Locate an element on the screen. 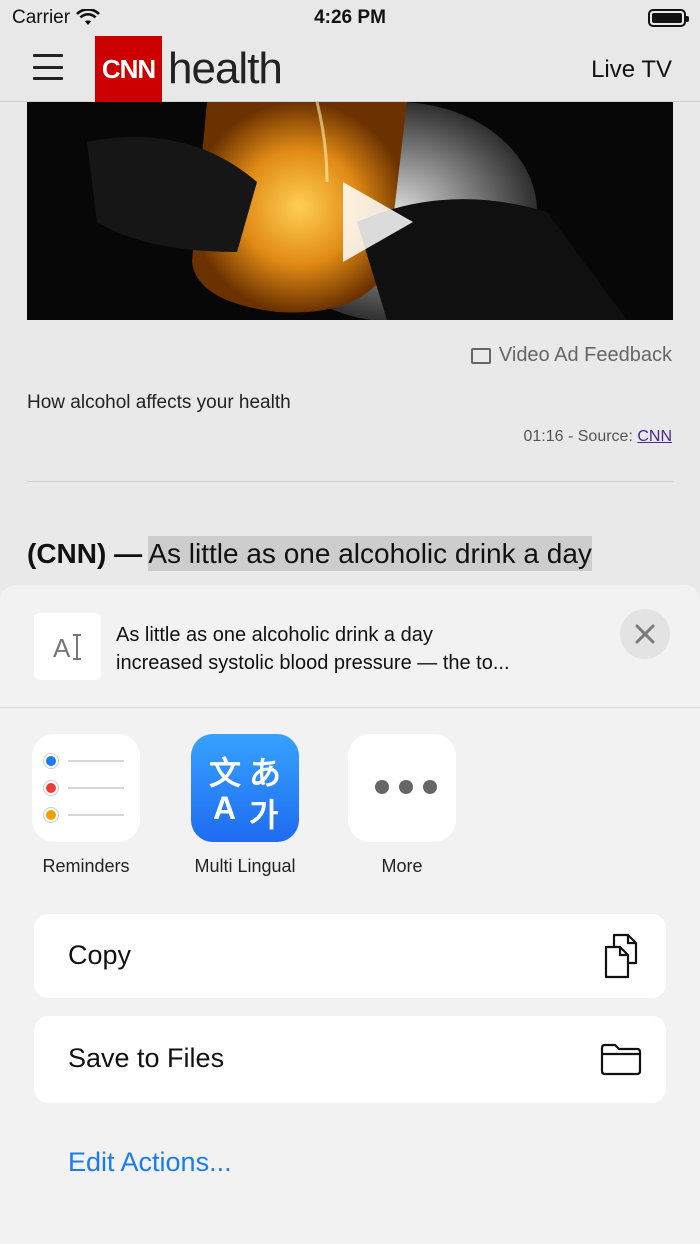 This screenshot has width=700, height=1244. feedback-label: Video Ad Feedback is located at coordinates (585, 355).